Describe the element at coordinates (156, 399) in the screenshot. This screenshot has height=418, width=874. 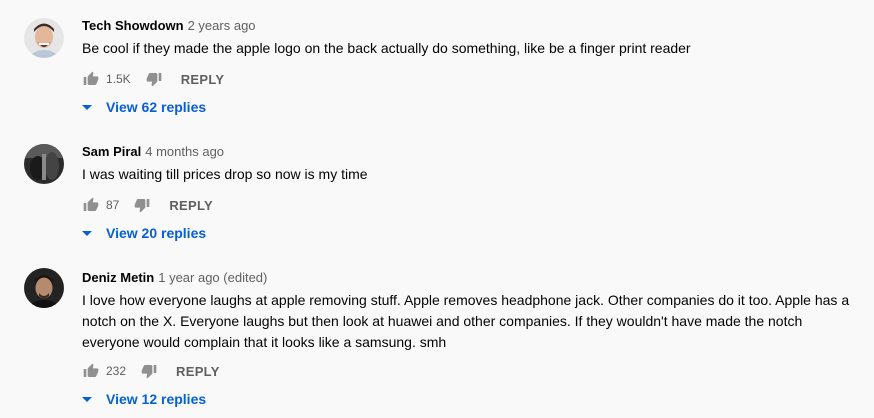
I see `view-replies-label: View 12 replies` at that location.